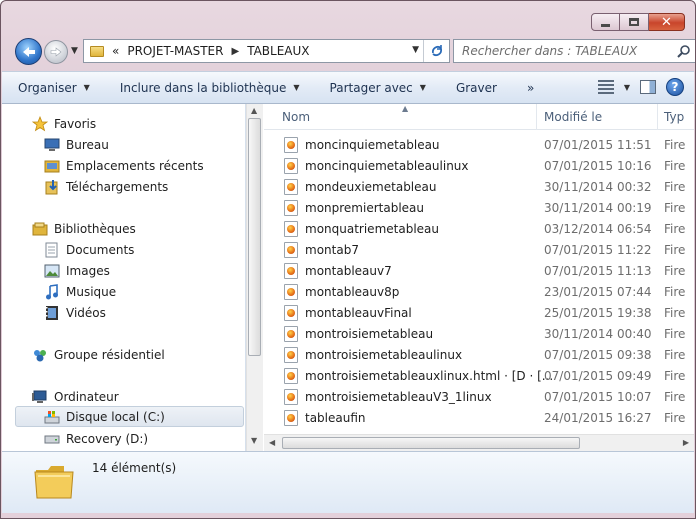 This screenshot has height=519, width=696. What do you see at coordinates (64, 123) in the screenshot?
I see `nav-favorites: Favoris` at bounding box center [64, 123].